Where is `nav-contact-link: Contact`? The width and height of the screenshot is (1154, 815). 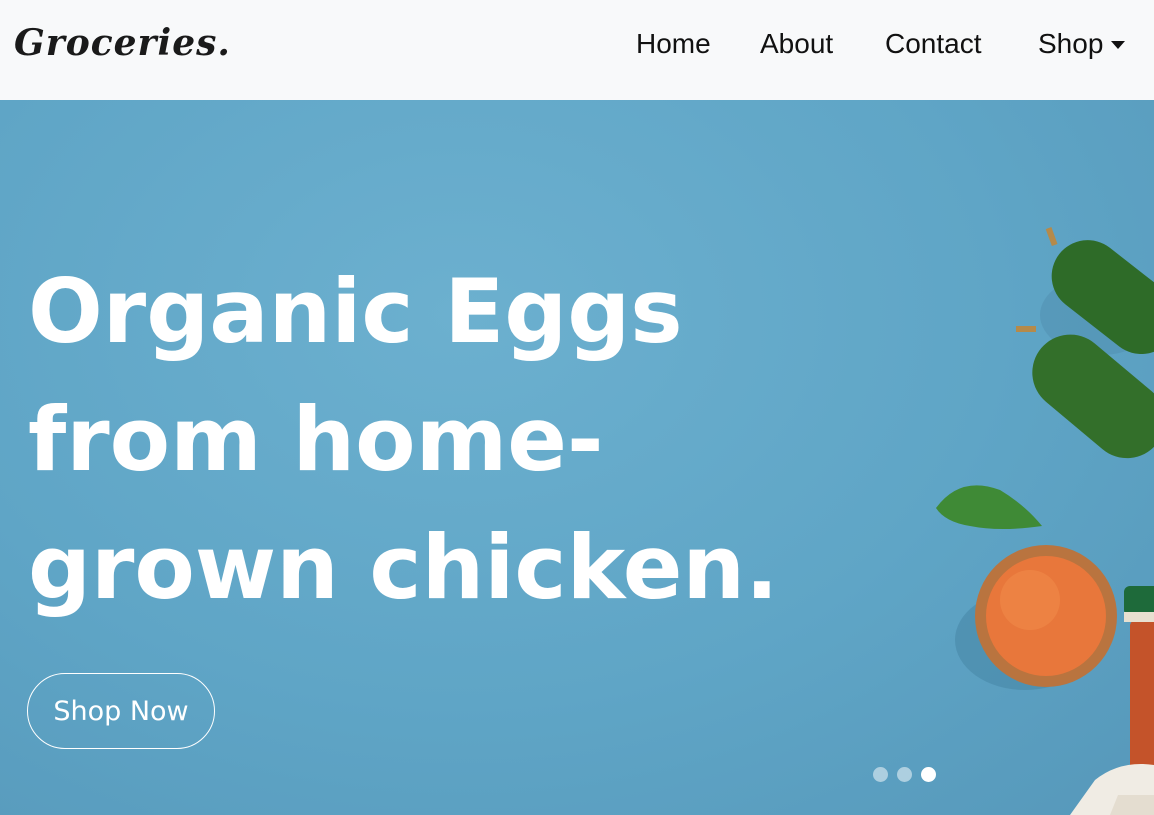 nav-contact-link: Contact is located at coordinates (933, 44).